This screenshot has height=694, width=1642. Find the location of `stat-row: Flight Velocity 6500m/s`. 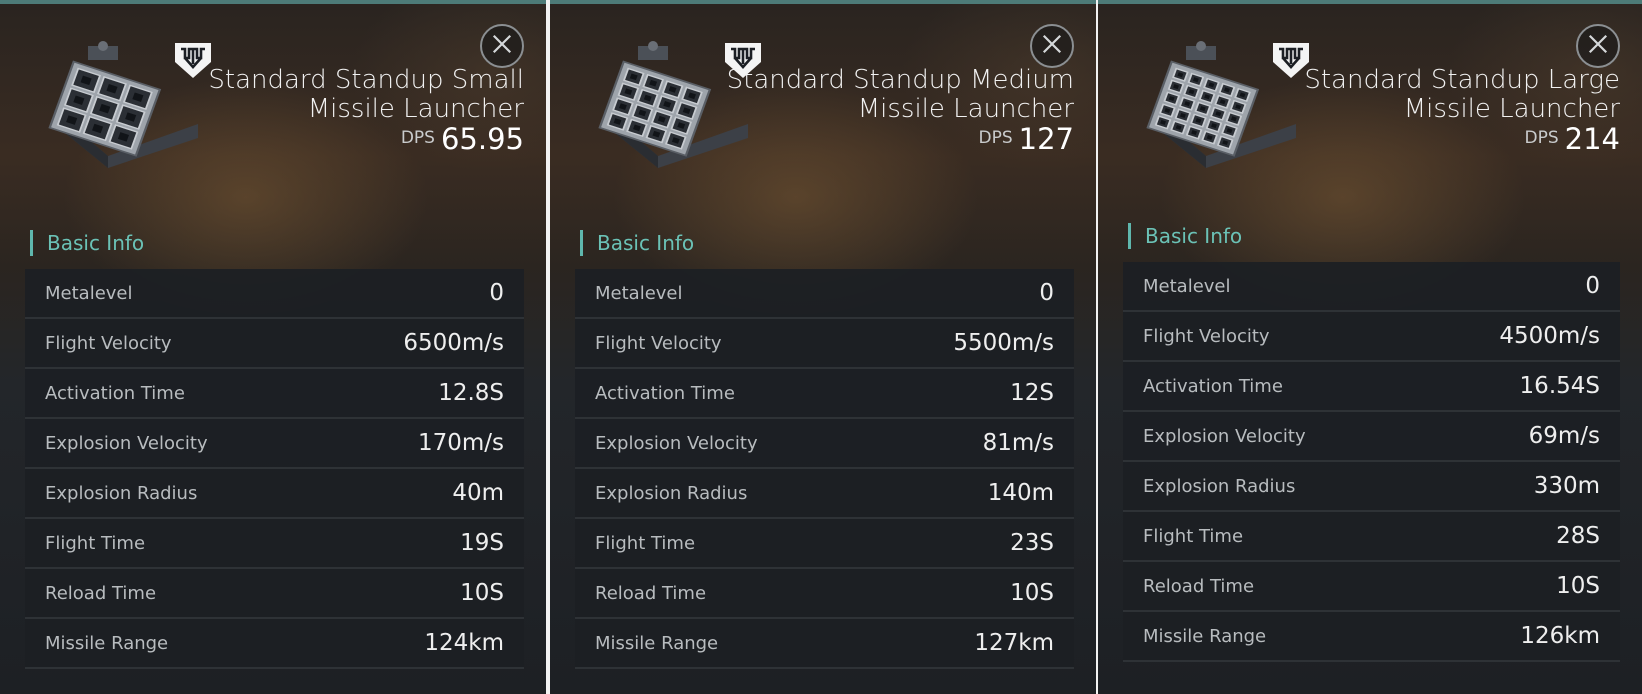

stat-row: Flight Velocity 6500m/s is located at coordinates (274, 344).